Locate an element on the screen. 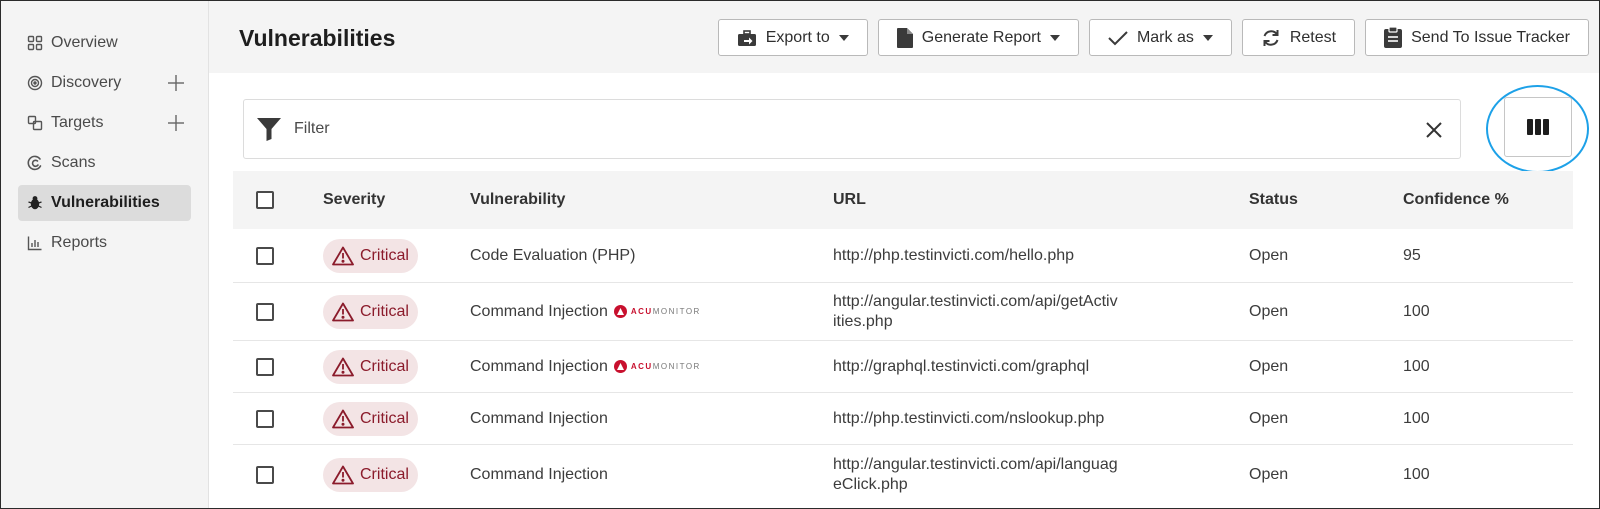 Image resolution: width=1600 pixels, height=509 pixels. send-to-issue-tracker-button: Send To Issue Tracker is located at coordinates (1477, 37).